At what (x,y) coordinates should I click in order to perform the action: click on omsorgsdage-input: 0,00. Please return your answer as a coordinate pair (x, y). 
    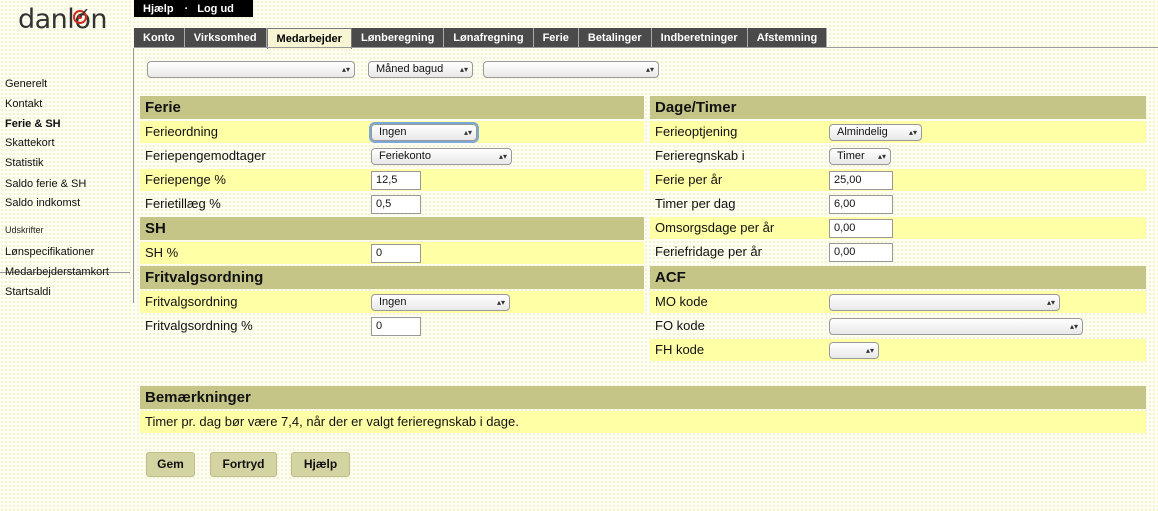
    Looking at the image, I should click on (861, 228).